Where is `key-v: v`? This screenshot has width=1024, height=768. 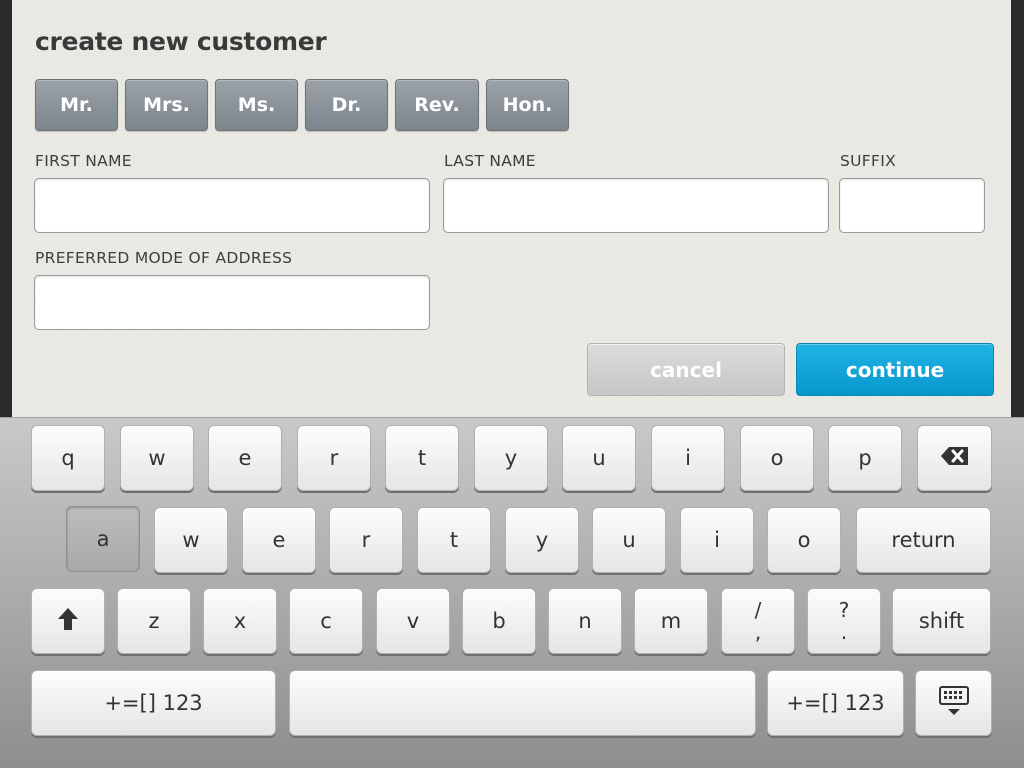
key-v: v is located at coordinates (413, 621).